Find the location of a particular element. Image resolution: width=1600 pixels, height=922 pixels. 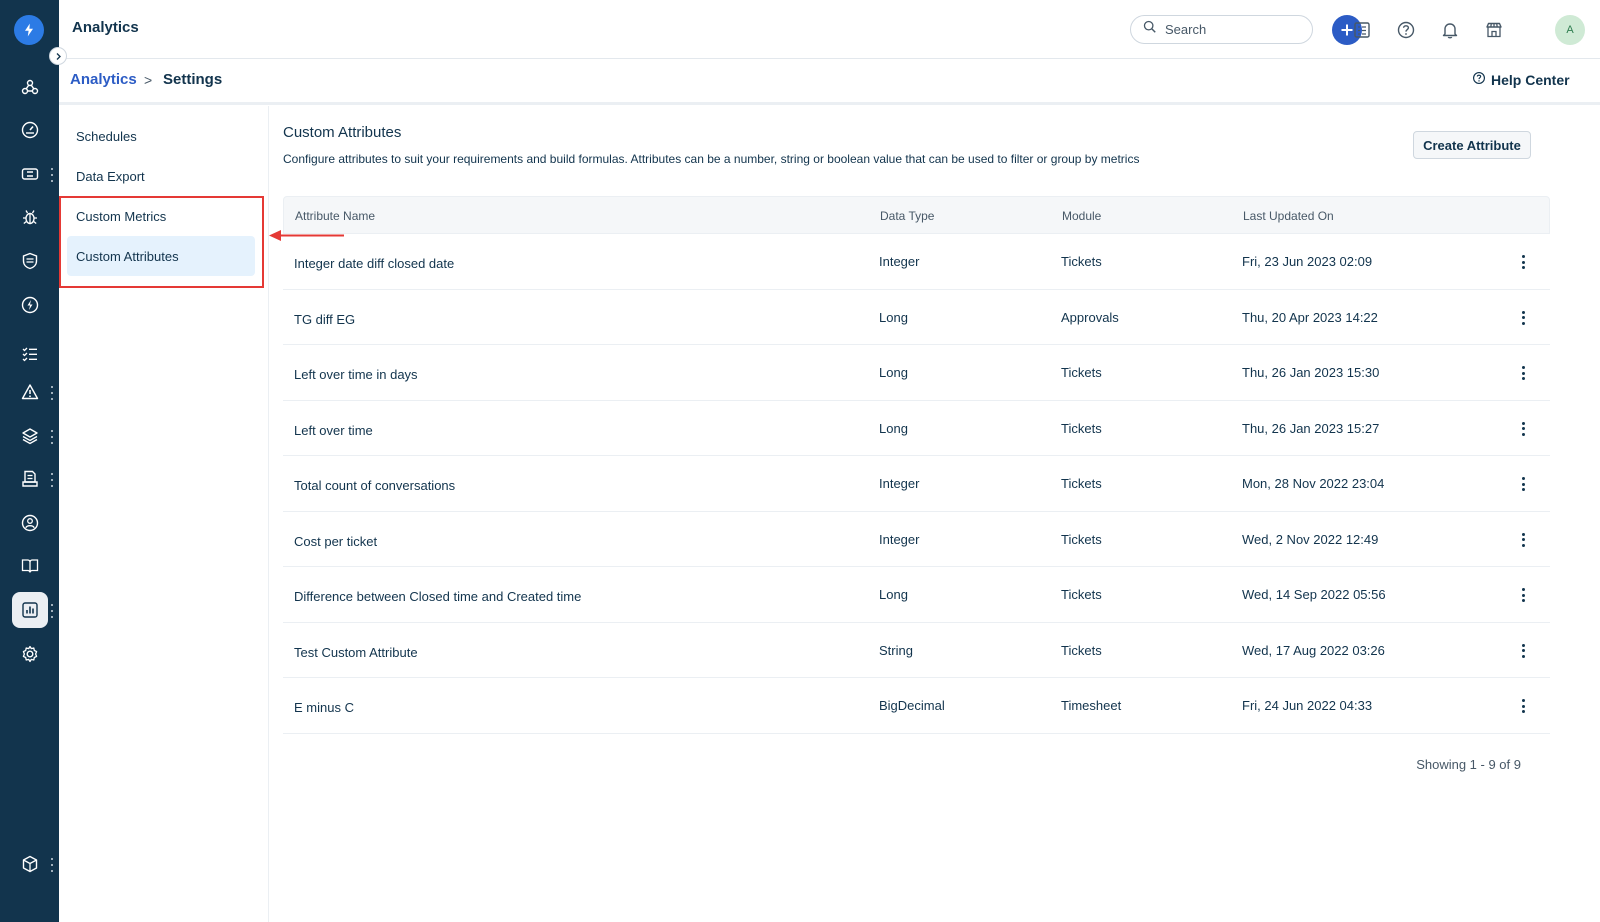

column-header-last-updated: Last Updated On is located at coordinates (1288, 216).